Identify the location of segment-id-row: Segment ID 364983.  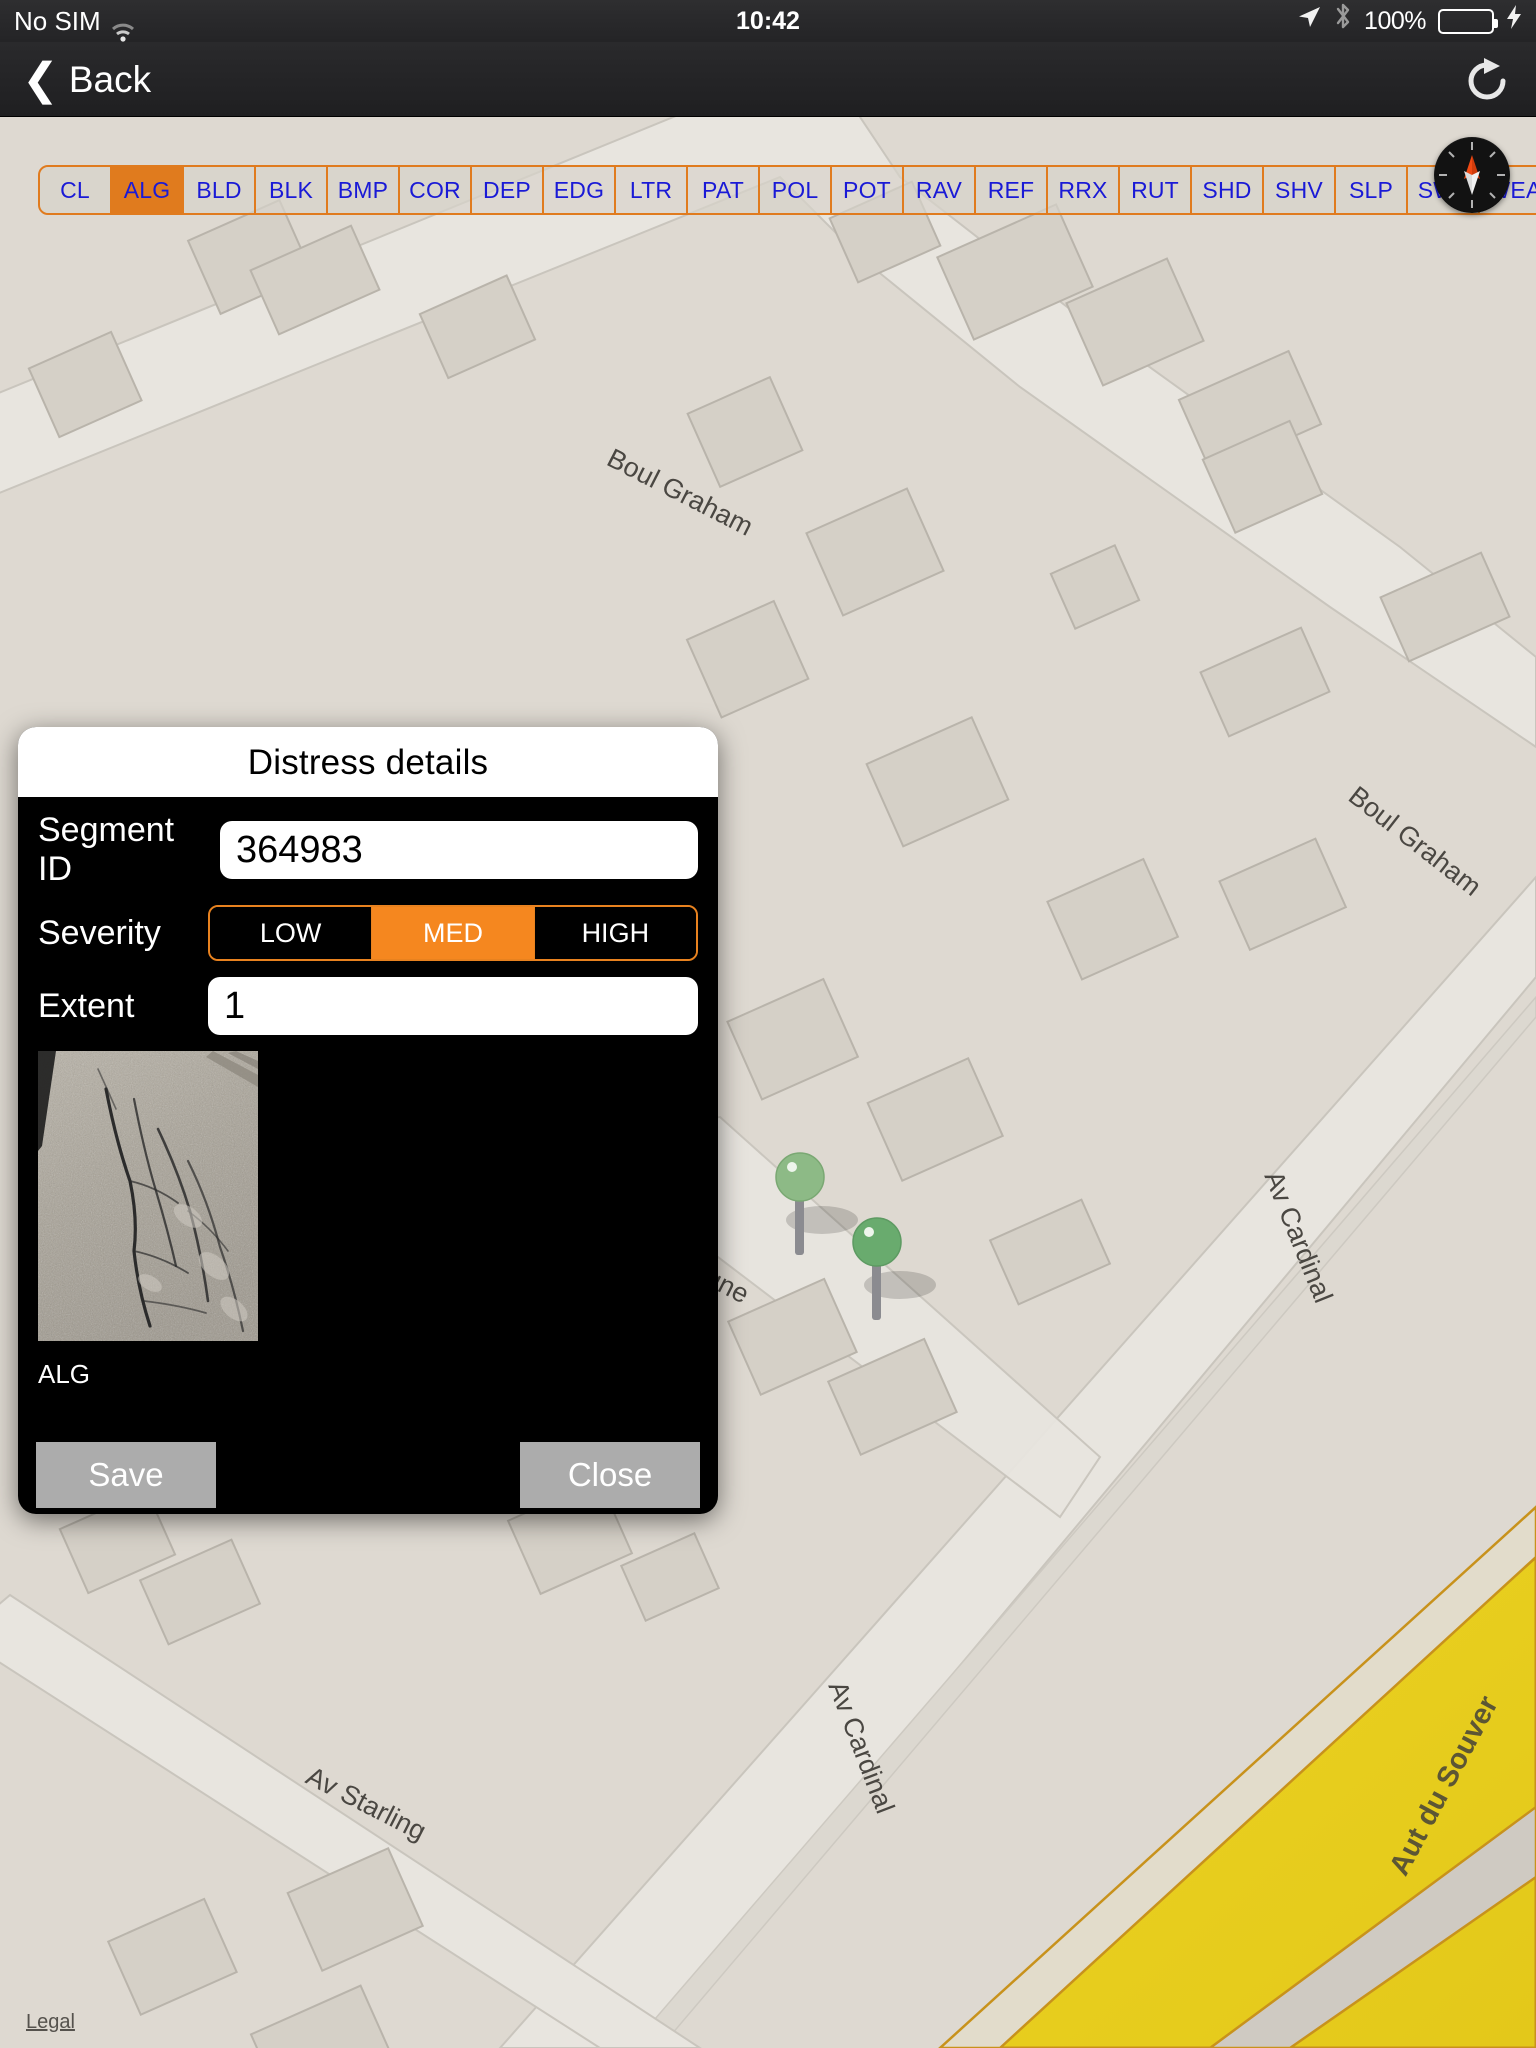
(368, 850).